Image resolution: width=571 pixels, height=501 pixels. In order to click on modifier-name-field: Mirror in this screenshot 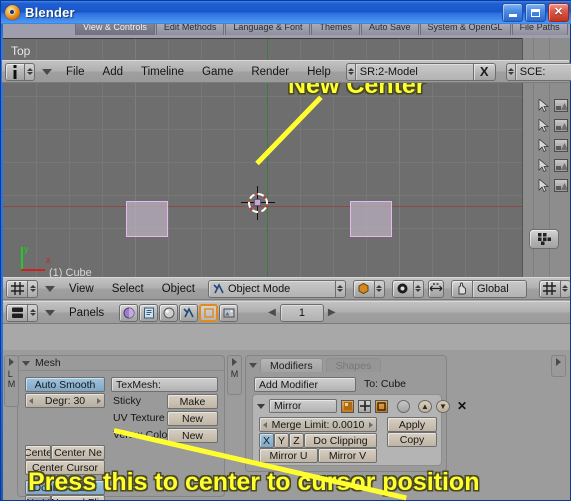, I will do `click(303, 406)`.